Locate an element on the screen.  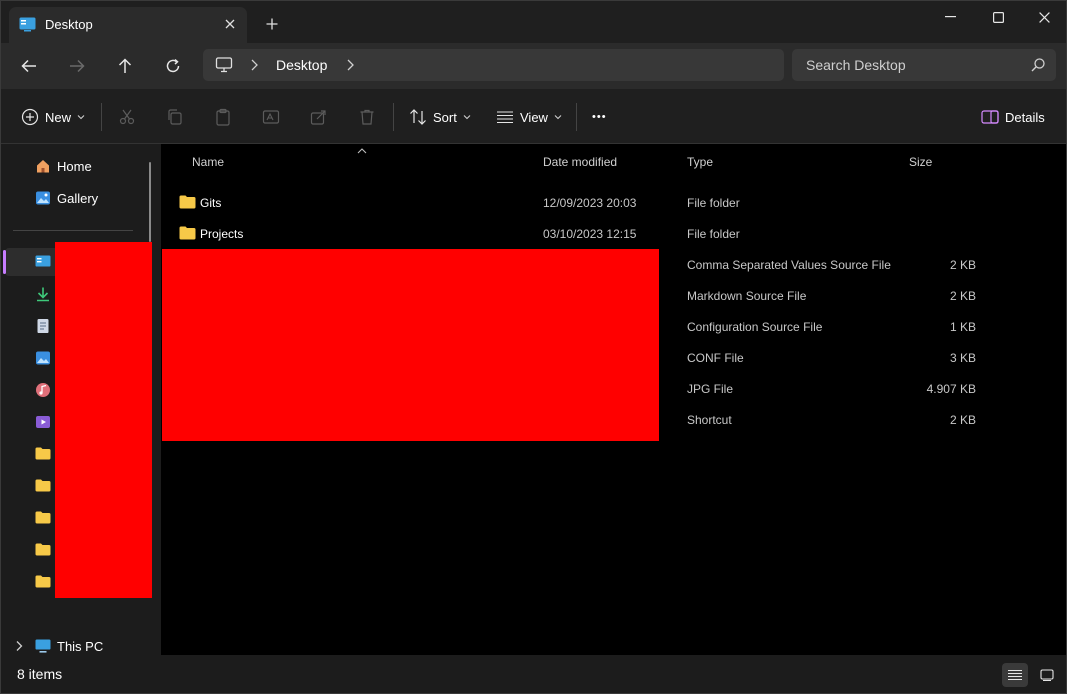
share-icon is located at coordinates (318, 117).